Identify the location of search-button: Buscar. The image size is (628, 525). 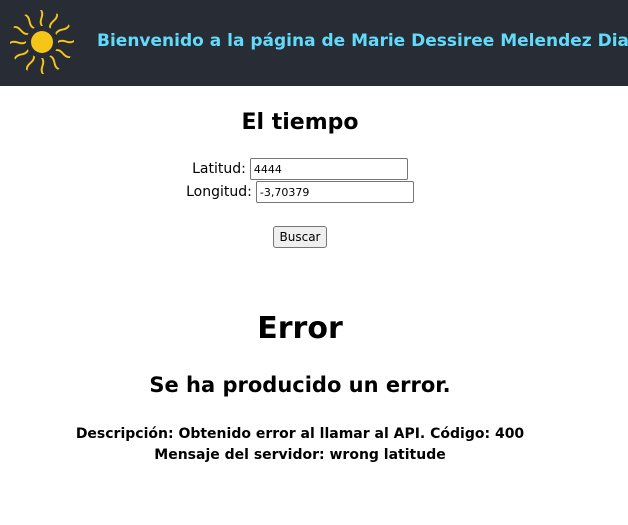
(300, 237).